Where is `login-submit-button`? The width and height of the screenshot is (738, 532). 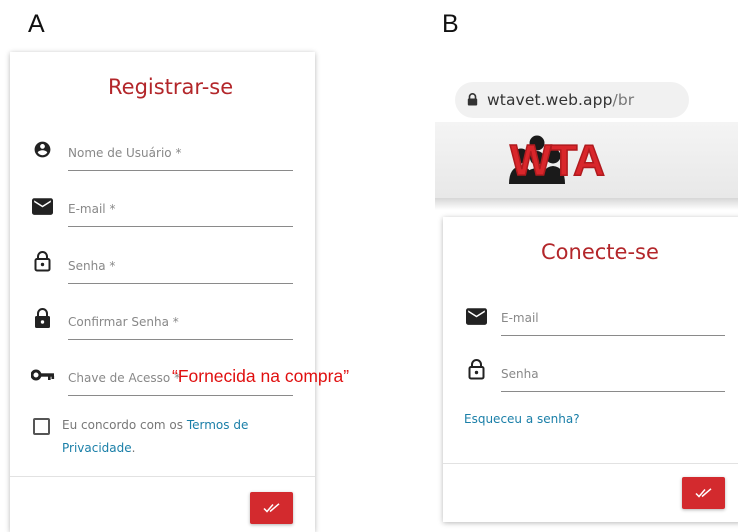
login-submit-button is located at coordinates (703, 493).